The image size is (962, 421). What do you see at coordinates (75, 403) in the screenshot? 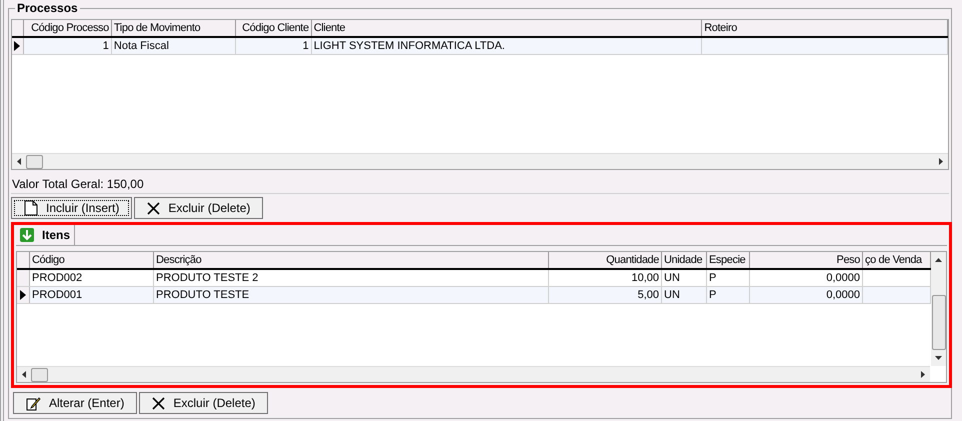
I see `edit-button: Alterar (Enter)` at bounding box center [75, 403].